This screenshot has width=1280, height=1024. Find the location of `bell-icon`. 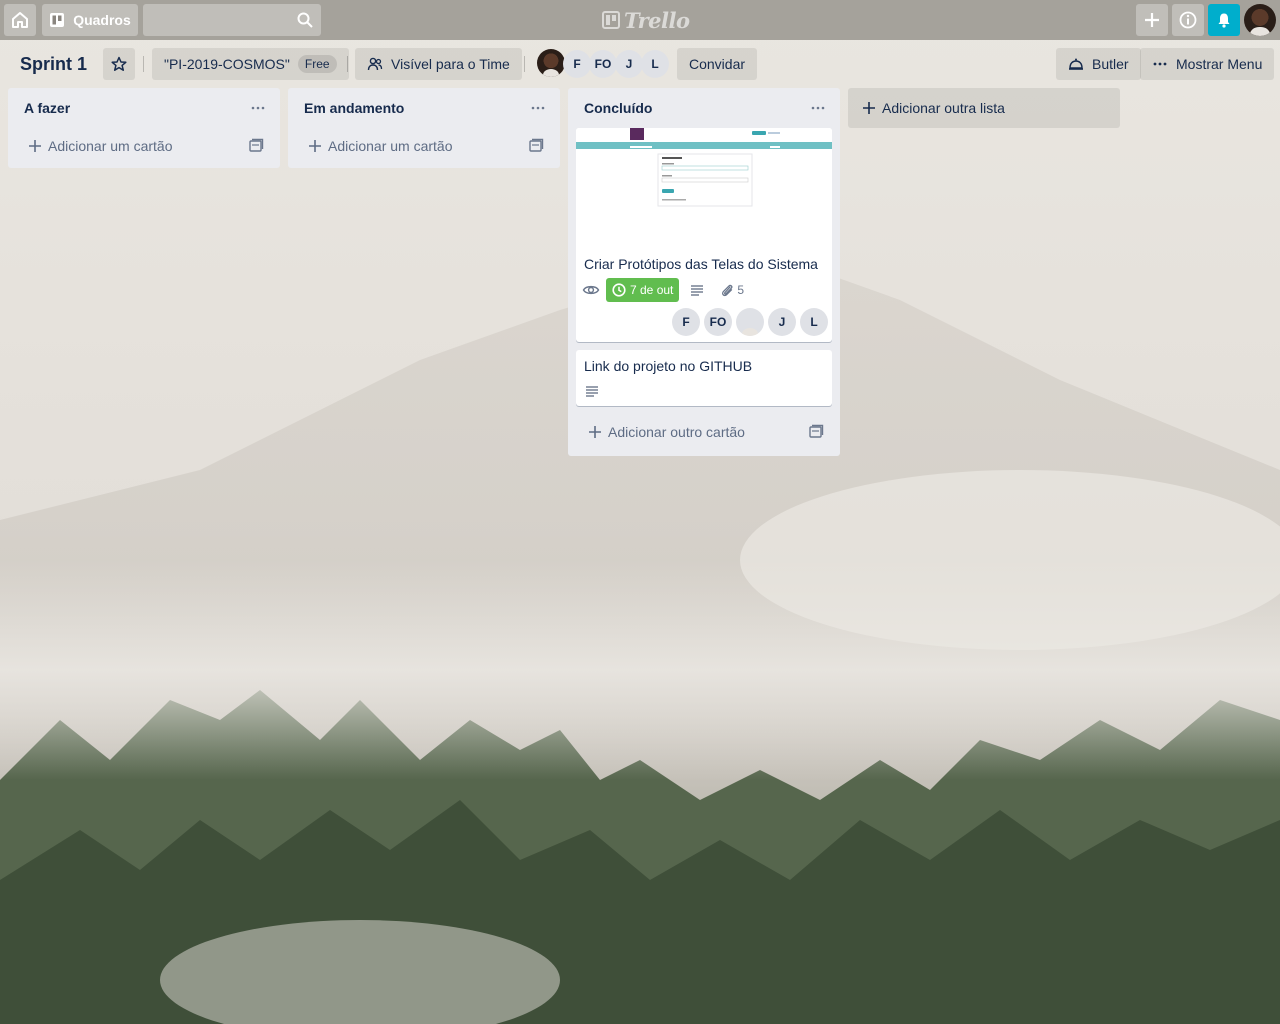

bell-icon is located at coordinates (1224, 20).